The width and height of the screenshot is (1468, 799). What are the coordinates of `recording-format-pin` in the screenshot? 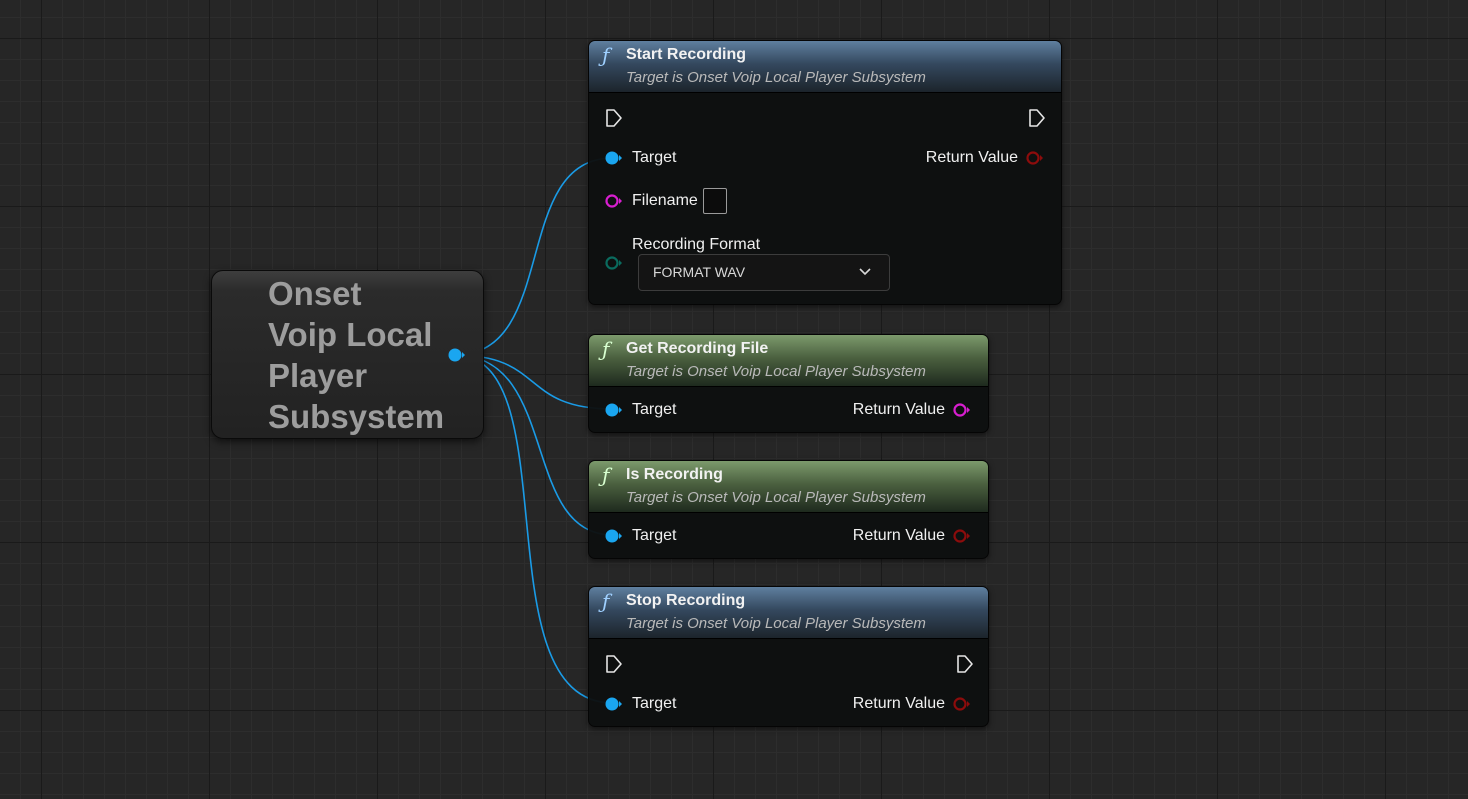 It's located at (614, 263).